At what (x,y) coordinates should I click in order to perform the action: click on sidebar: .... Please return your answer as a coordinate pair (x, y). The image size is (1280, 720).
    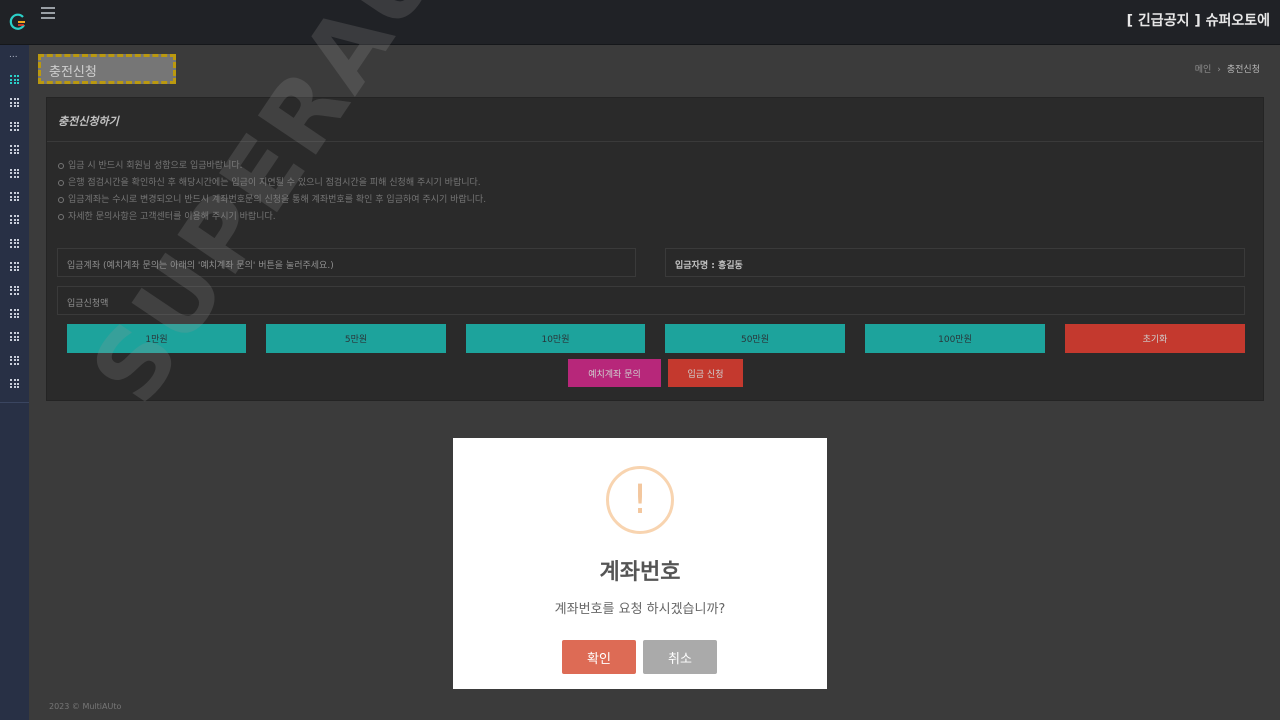
    Looking at the image, I should click on (14, 382).